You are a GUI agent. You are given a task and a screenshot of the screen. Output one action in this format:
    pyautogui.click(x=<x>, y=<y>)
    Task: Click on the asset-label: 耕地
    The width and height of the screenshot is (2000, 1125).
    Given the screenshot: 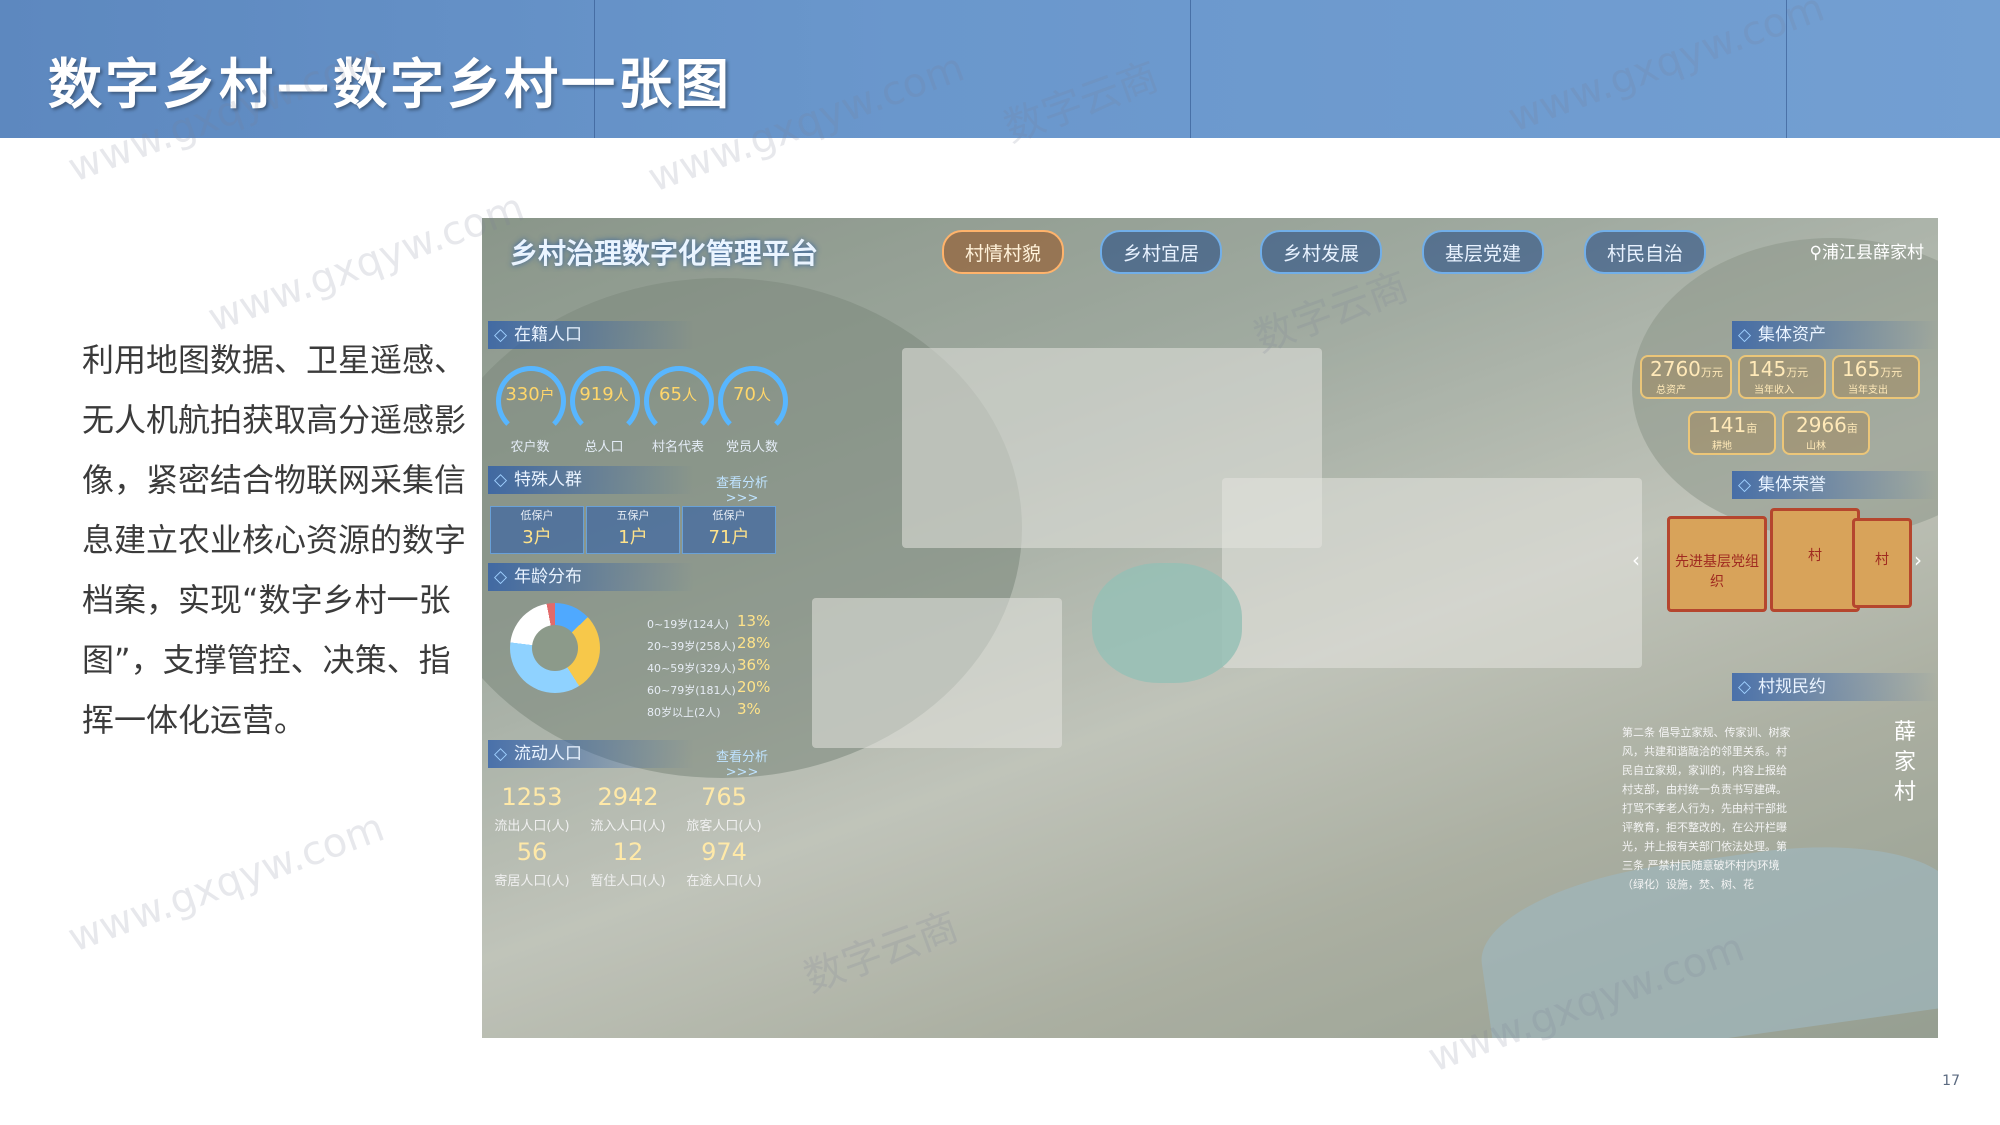 What is the action you would take?
    pyautogui.click(x=1722, y=446)
    